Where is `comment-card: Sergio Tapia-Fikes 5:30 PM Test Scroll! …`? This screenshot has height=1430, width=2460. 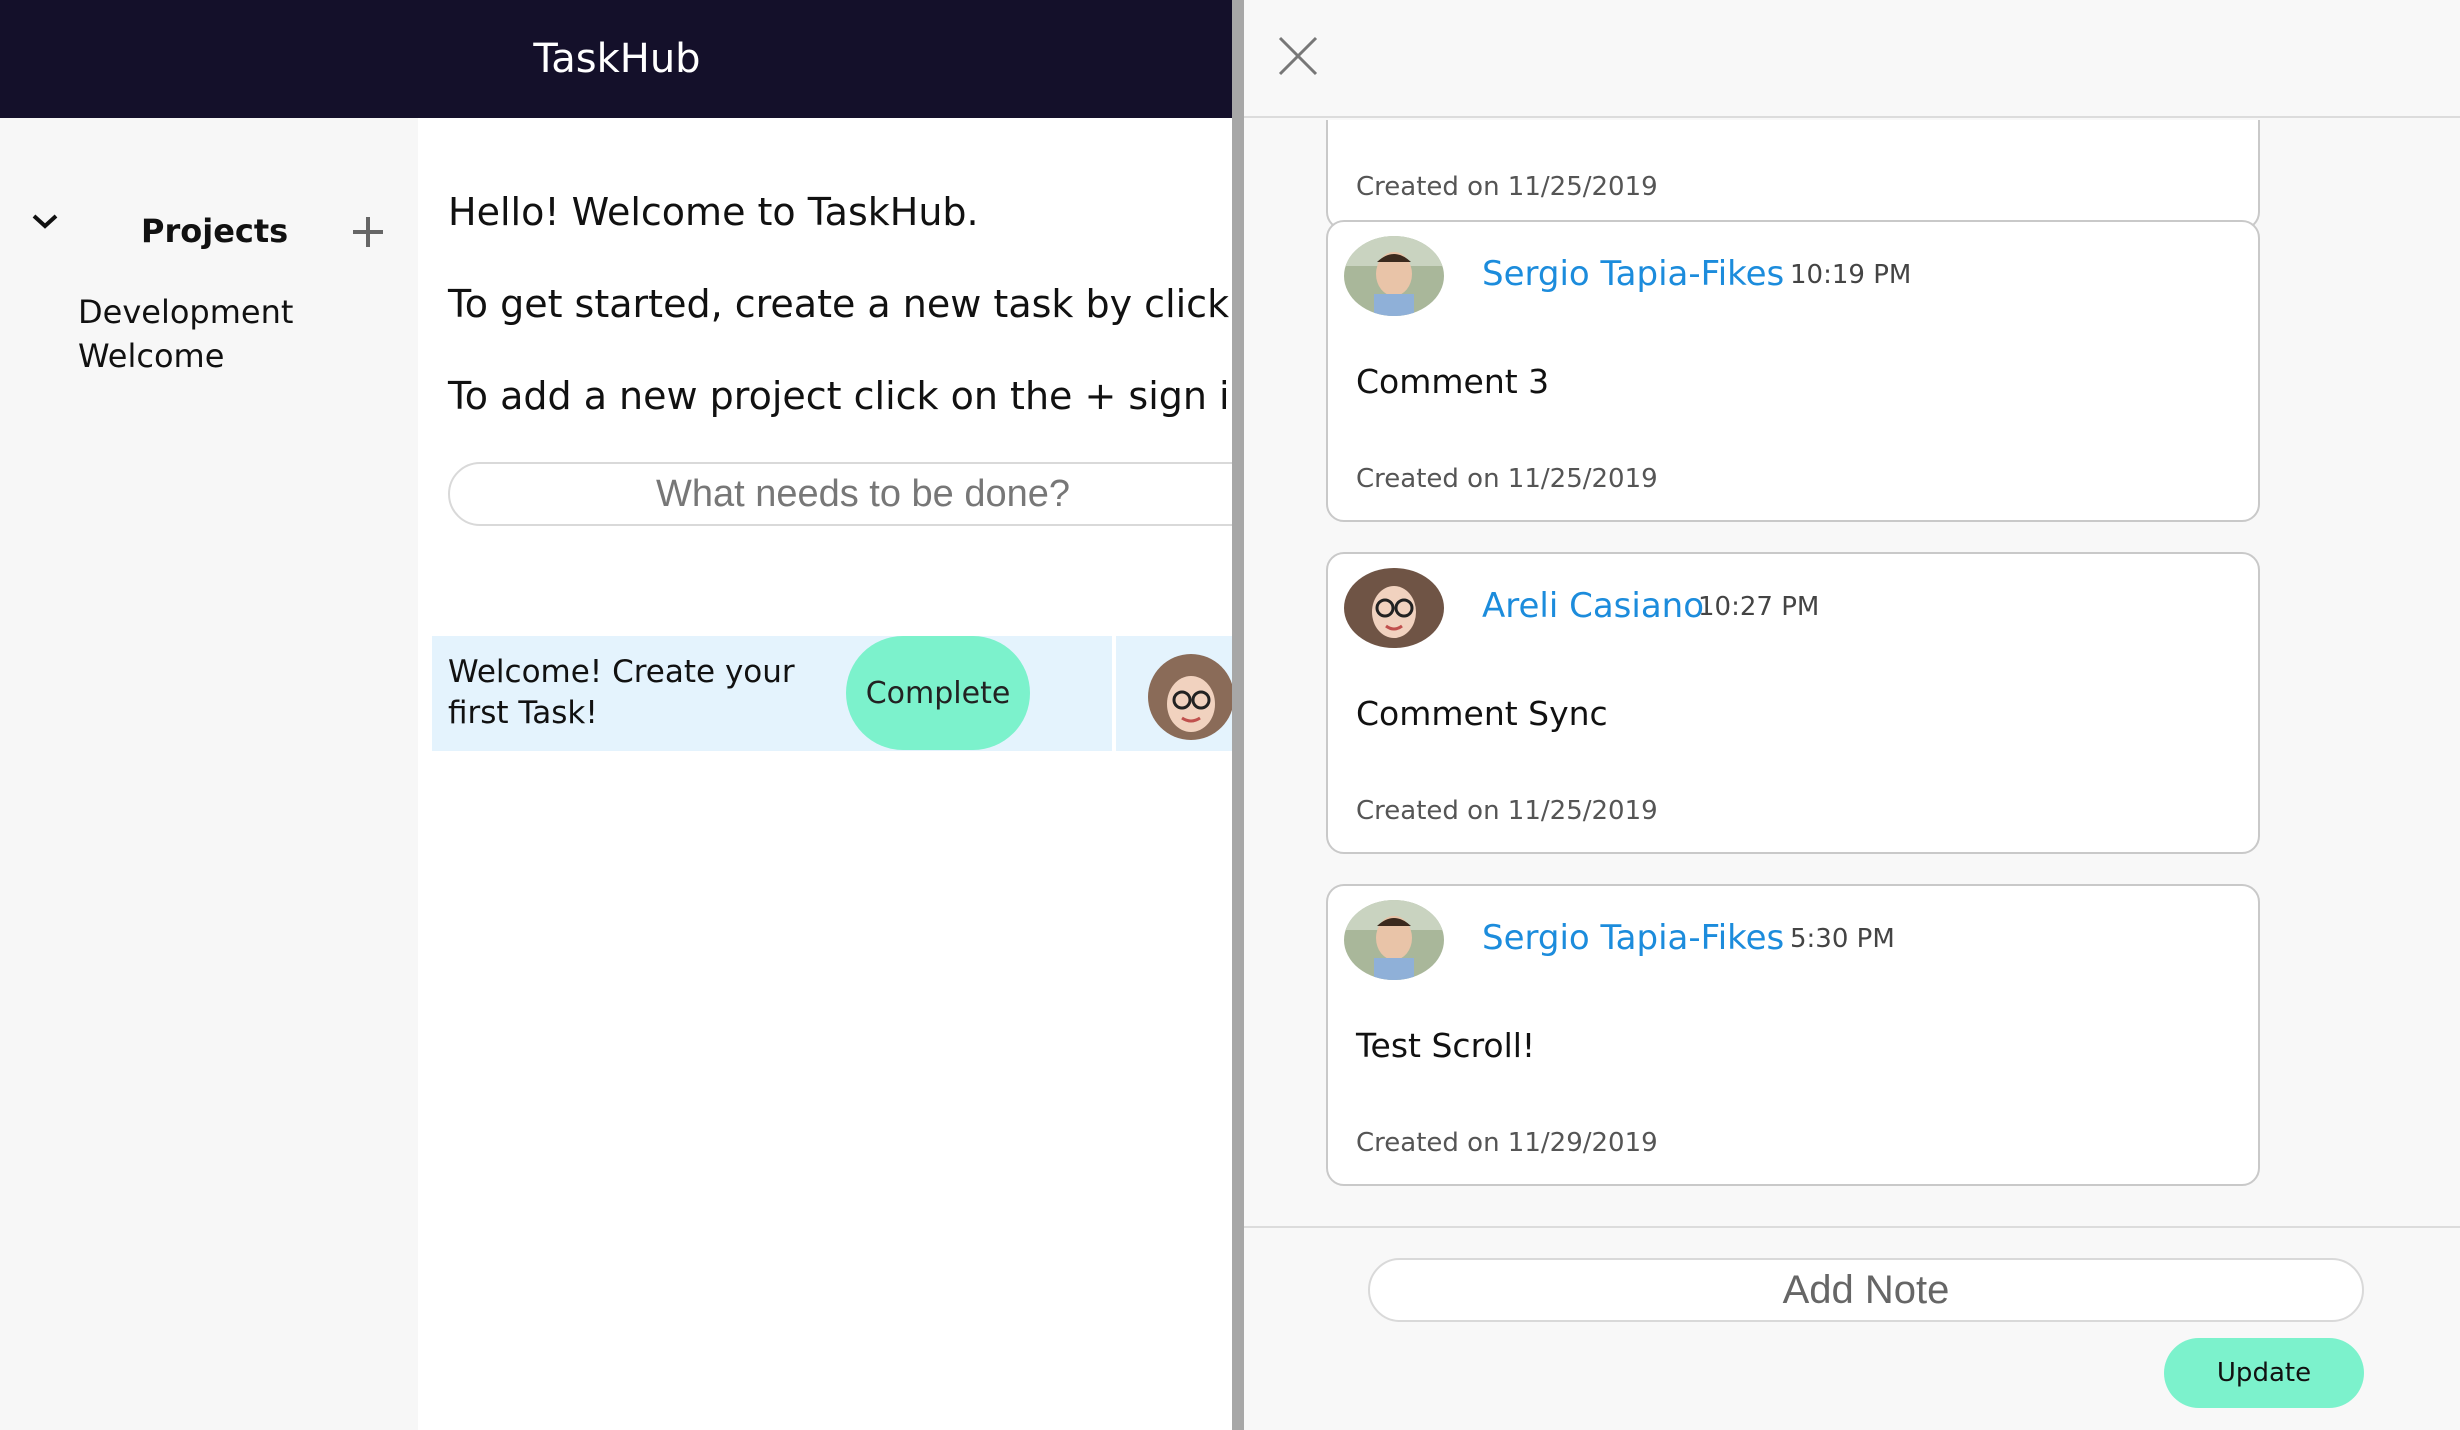 comment-card: Sergio Tapia-Fikes 5:30 PM Test Scroll! … is located at coordinates (1793, 1035).